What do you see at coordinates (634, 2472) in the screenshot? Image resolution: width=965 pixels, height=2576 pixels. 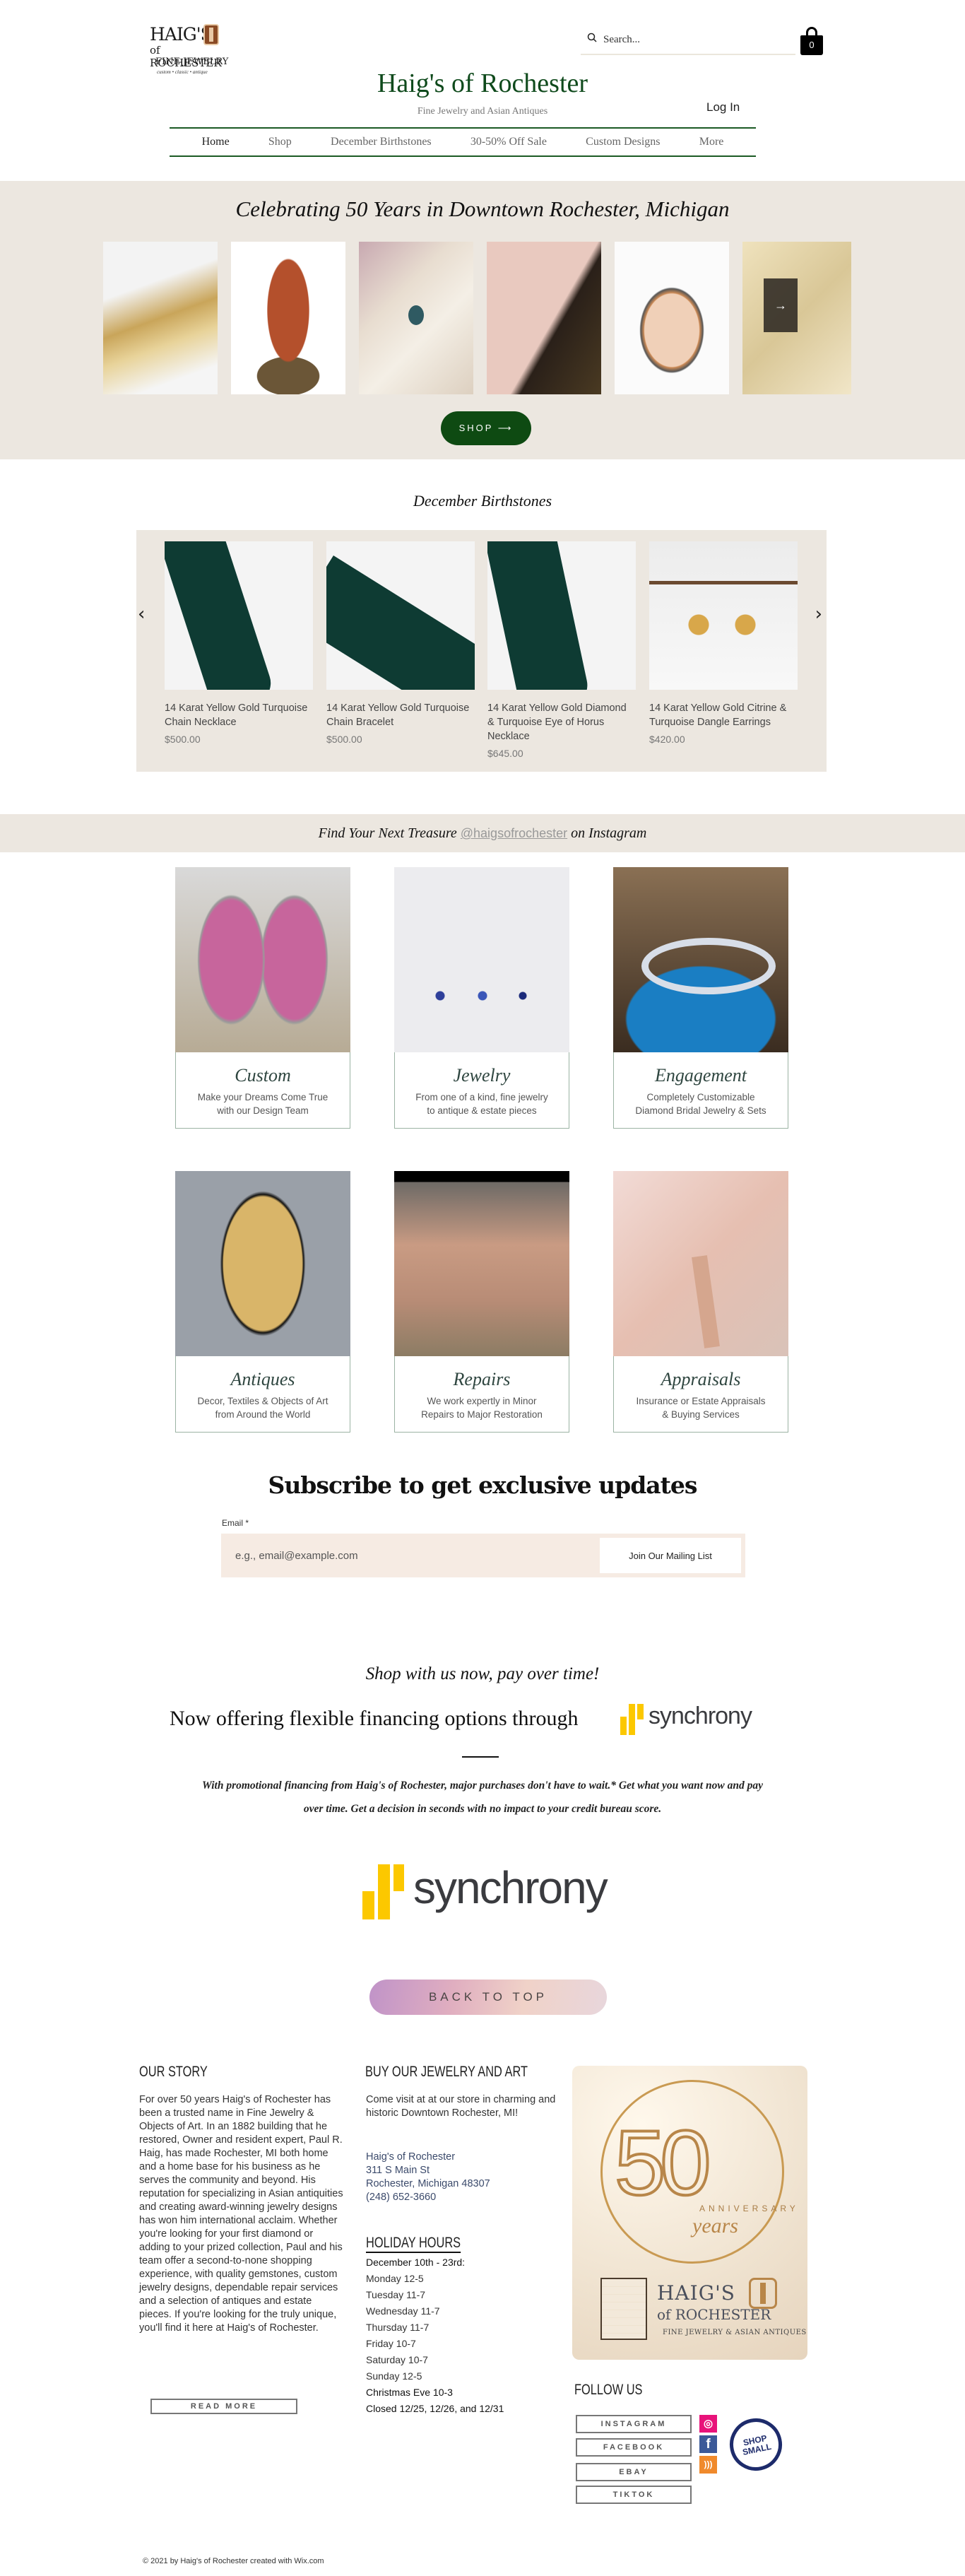 I see `ebay-button: EBAY` at bounding box center [634, 2472].